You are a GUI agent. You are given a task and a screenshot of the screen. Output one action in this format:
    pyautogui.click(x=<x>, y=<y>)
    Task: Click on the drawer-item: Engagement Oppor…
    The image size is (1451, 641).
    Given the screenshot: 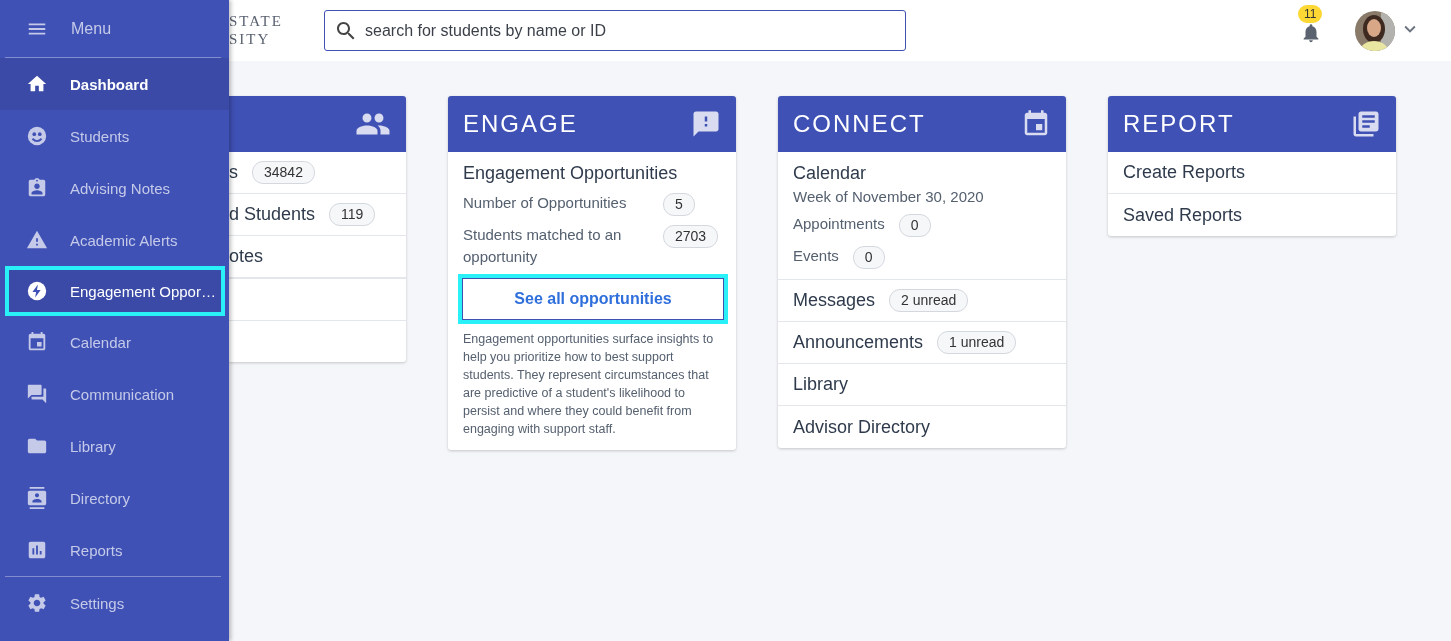 What is the action you would take?
    pyautogui.click(x=115, y=291)
    